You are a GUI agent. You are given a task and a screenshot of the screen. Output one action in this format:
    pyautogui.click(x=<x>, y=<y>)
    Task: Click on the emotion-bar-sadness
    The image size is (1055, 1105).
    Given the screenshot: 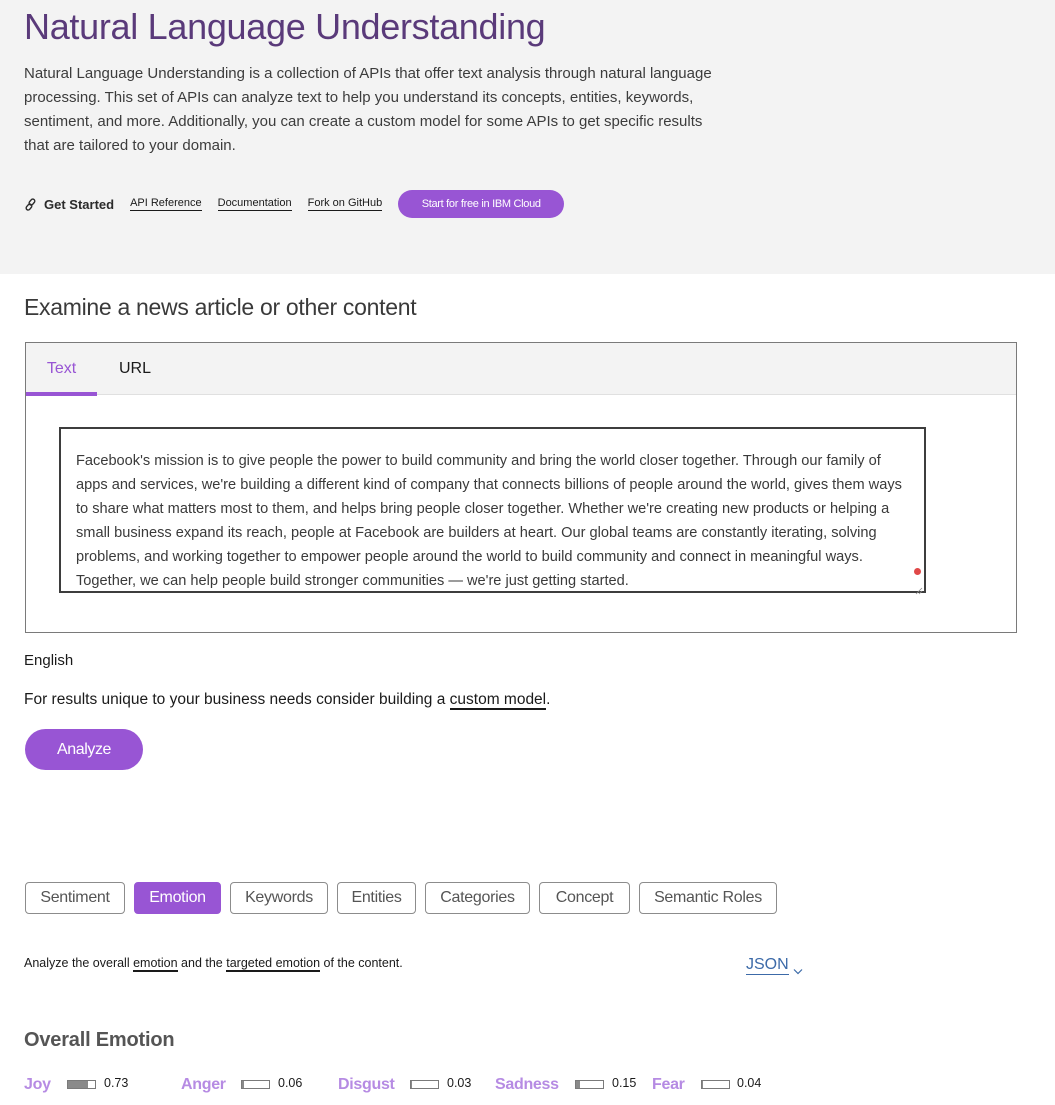 What is the action you would take?
    pyautogui.click(x=589, y=1084)
    